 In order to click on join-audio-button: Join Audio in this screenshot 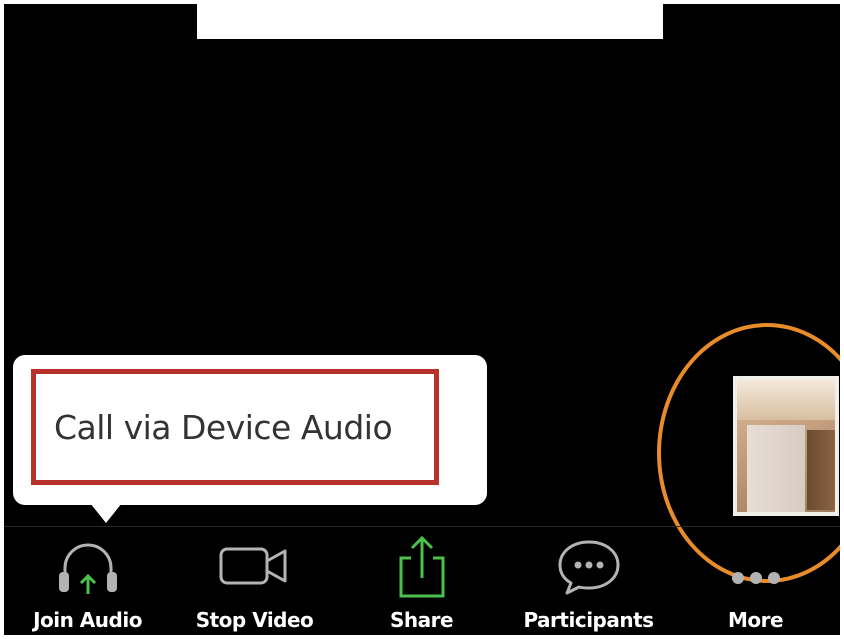, I will do `click(87, 581)`.